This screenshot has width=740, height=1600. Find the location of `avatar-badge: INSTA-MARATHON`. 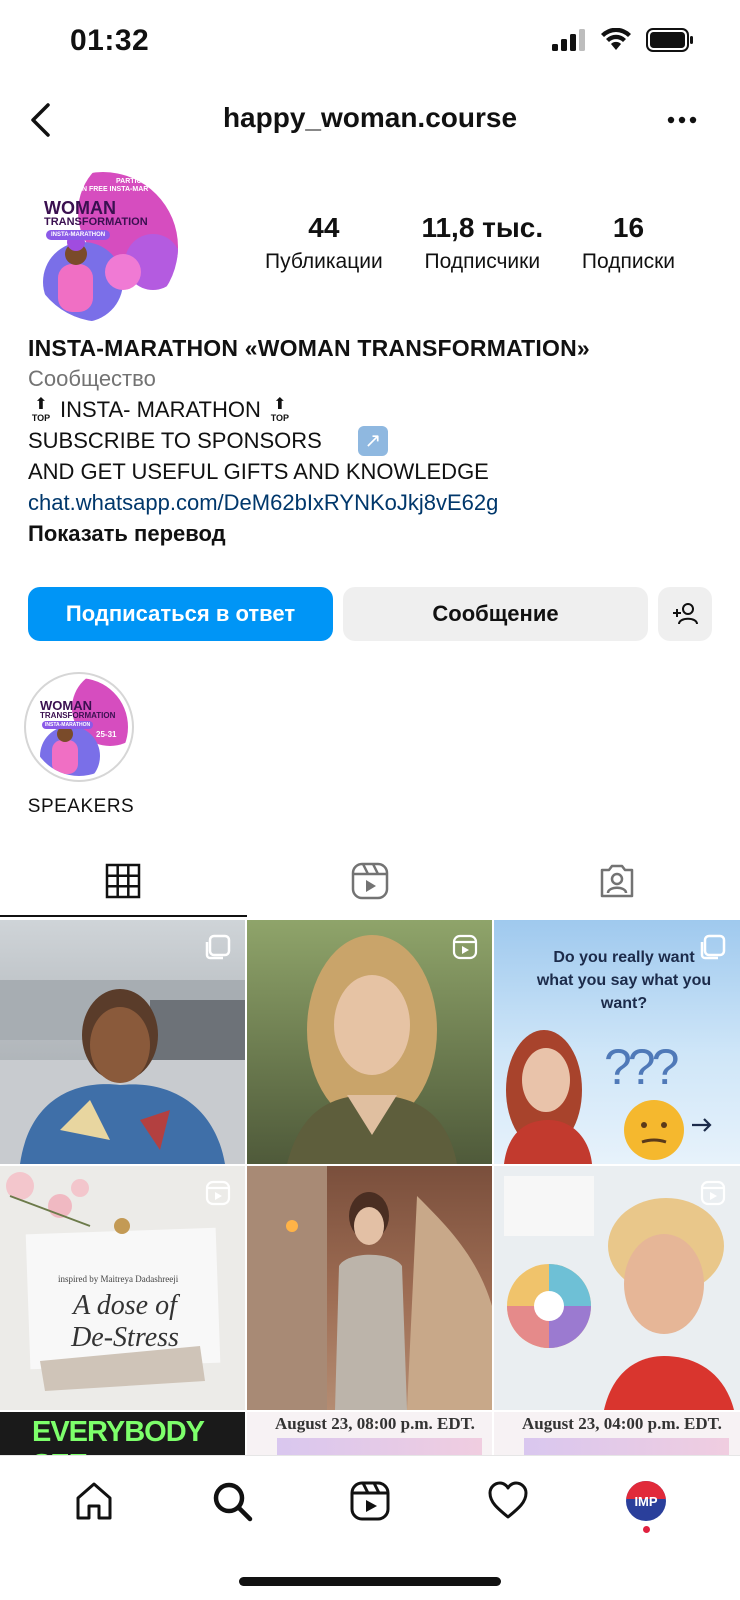

avatar-badge: INSTA-MARATHON is located at coordinates (78, 235).